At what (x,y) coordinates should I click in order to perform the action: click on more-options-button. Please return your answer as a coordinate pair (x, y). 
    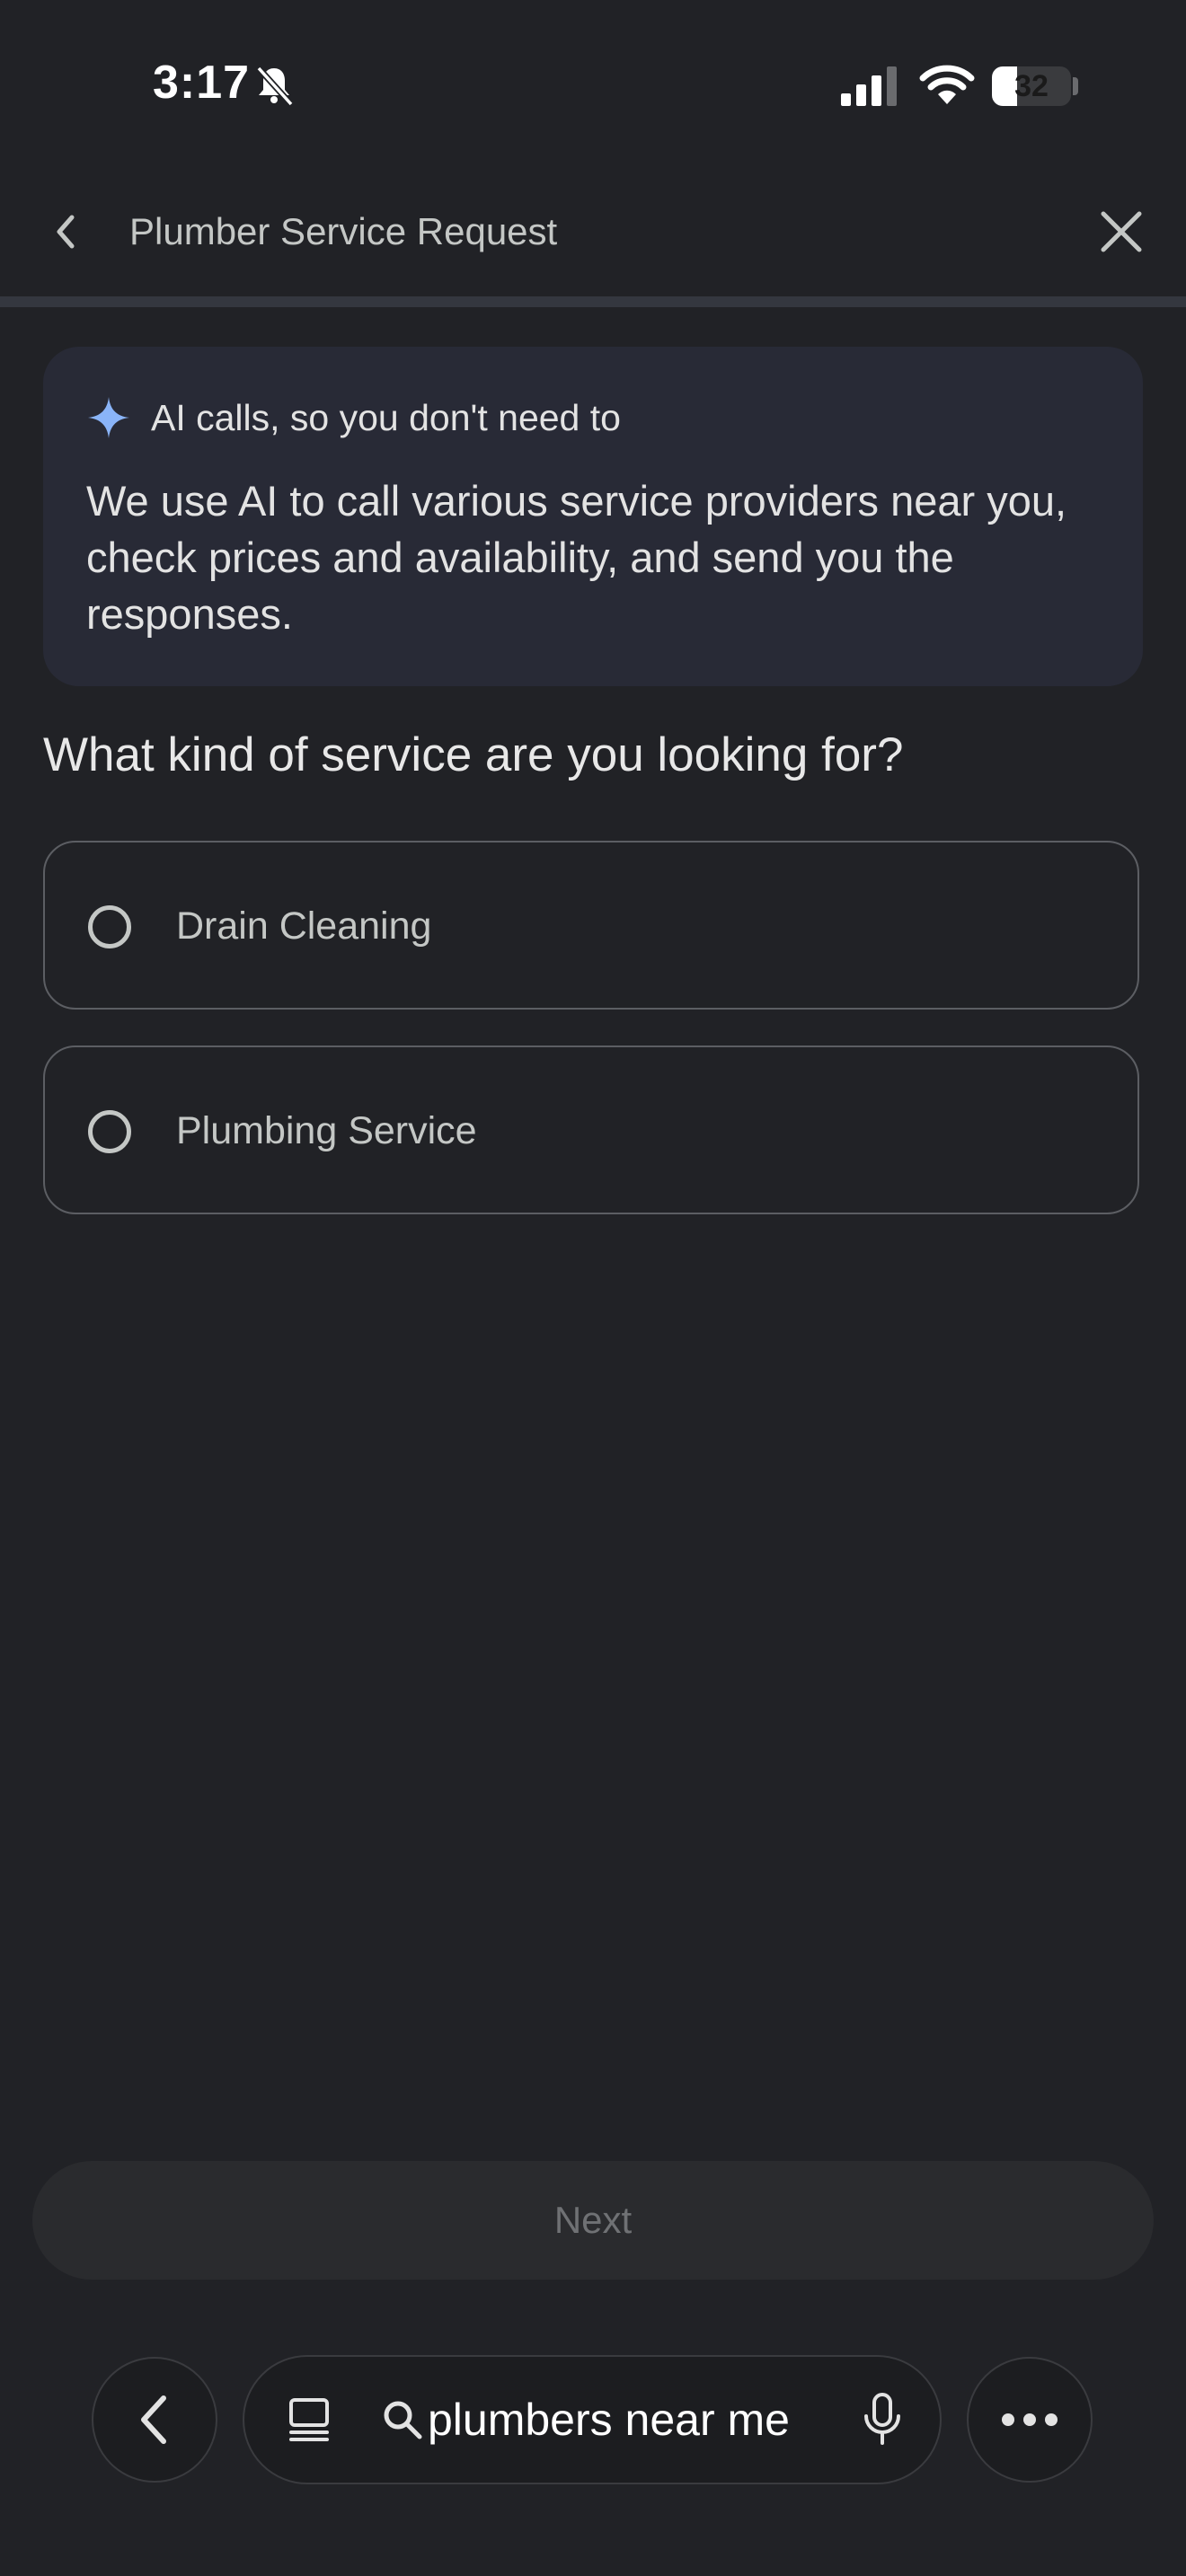
    Looking at the image, I should click on (1030, 2420).